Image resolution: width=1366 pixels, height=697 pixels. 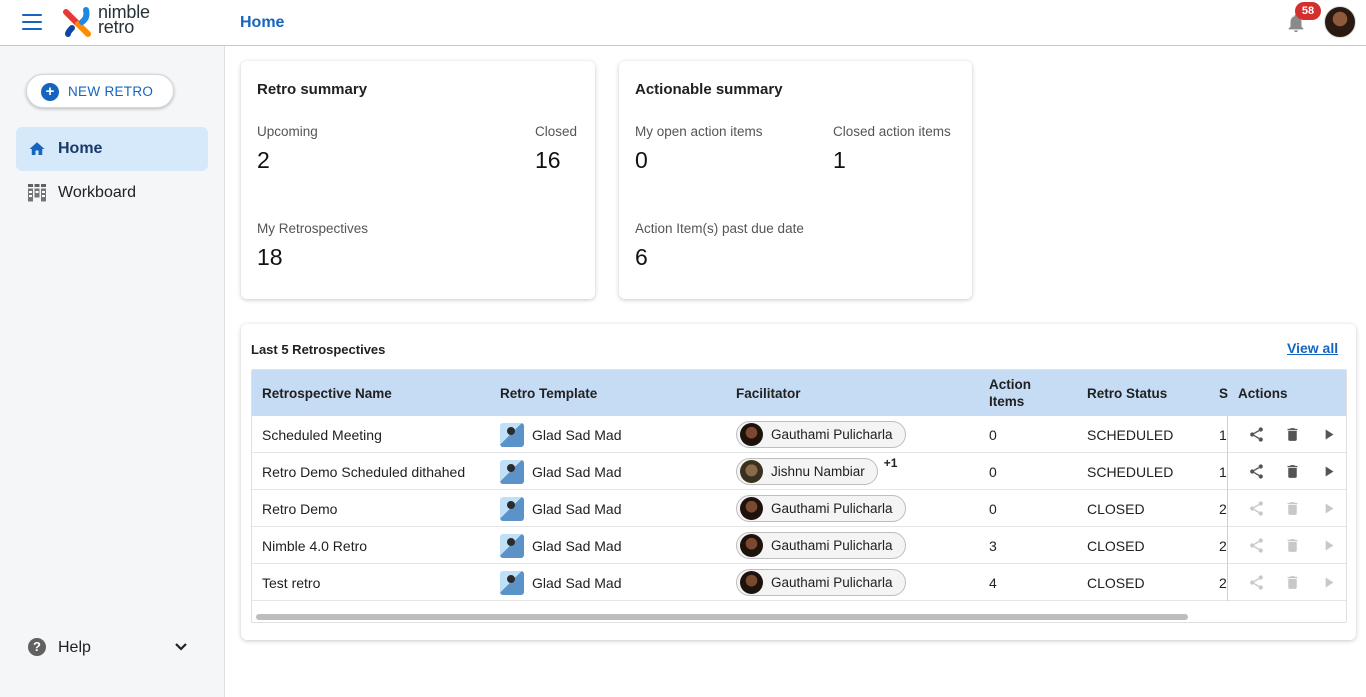 I want to click on sidebar-item-workboard: Workboard, so click(x=112, y=193).